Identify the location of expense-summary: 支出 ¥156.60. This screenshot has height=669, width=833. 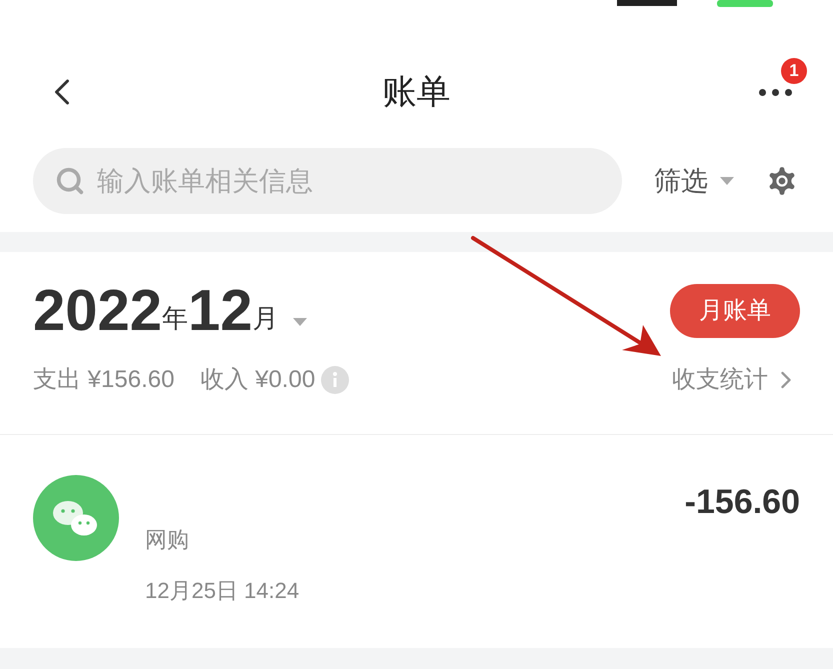
(103, 380).